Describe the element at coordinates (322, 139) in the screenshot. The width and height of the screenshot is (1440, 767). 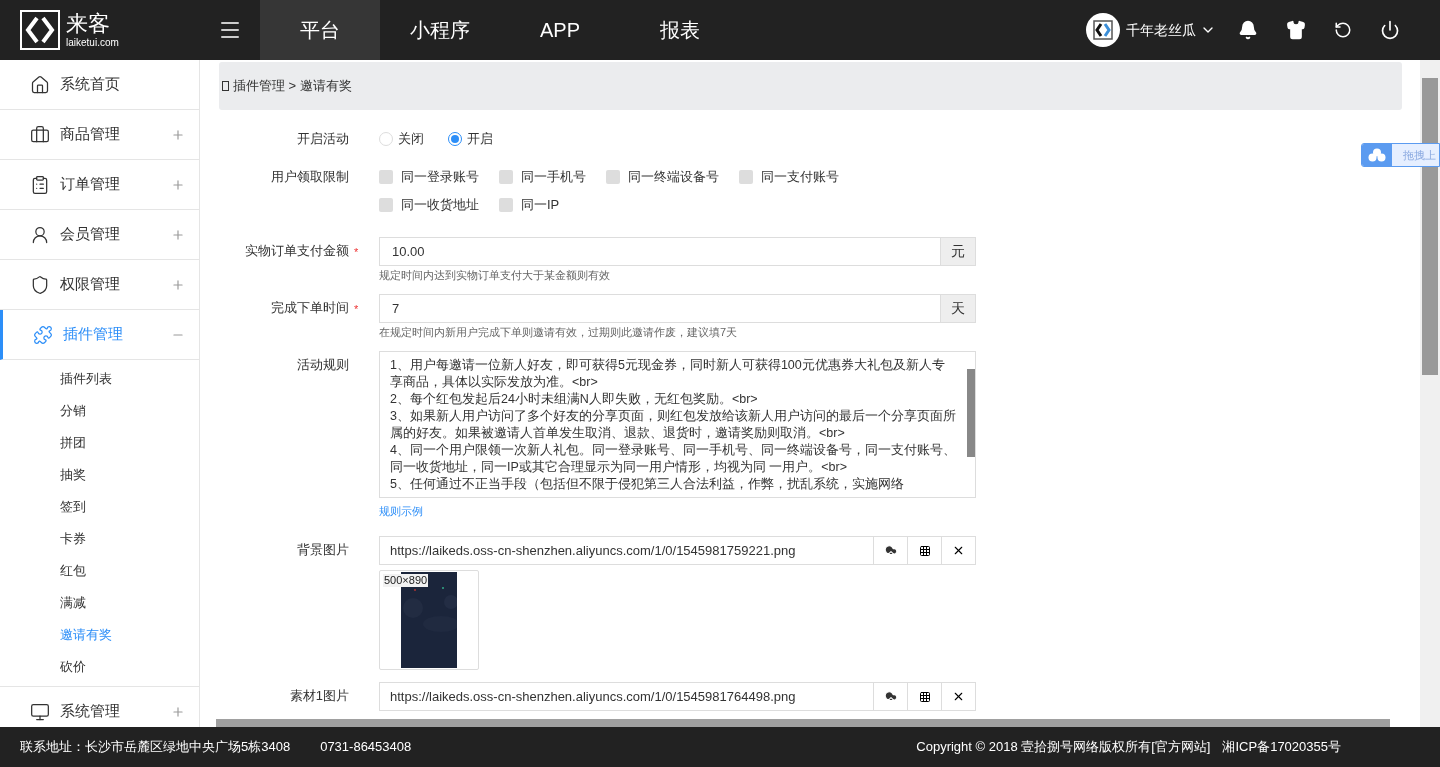
I see `form-label: 开启活动` at that location.